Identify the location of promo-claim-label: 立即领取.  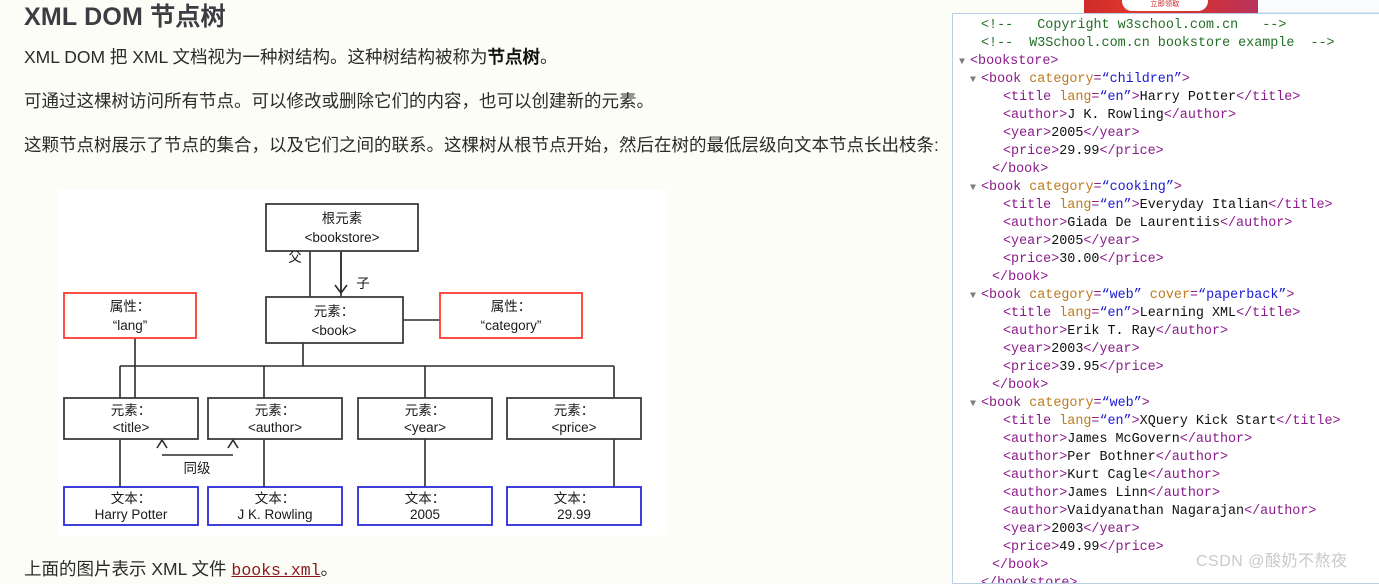
(1165, 4).